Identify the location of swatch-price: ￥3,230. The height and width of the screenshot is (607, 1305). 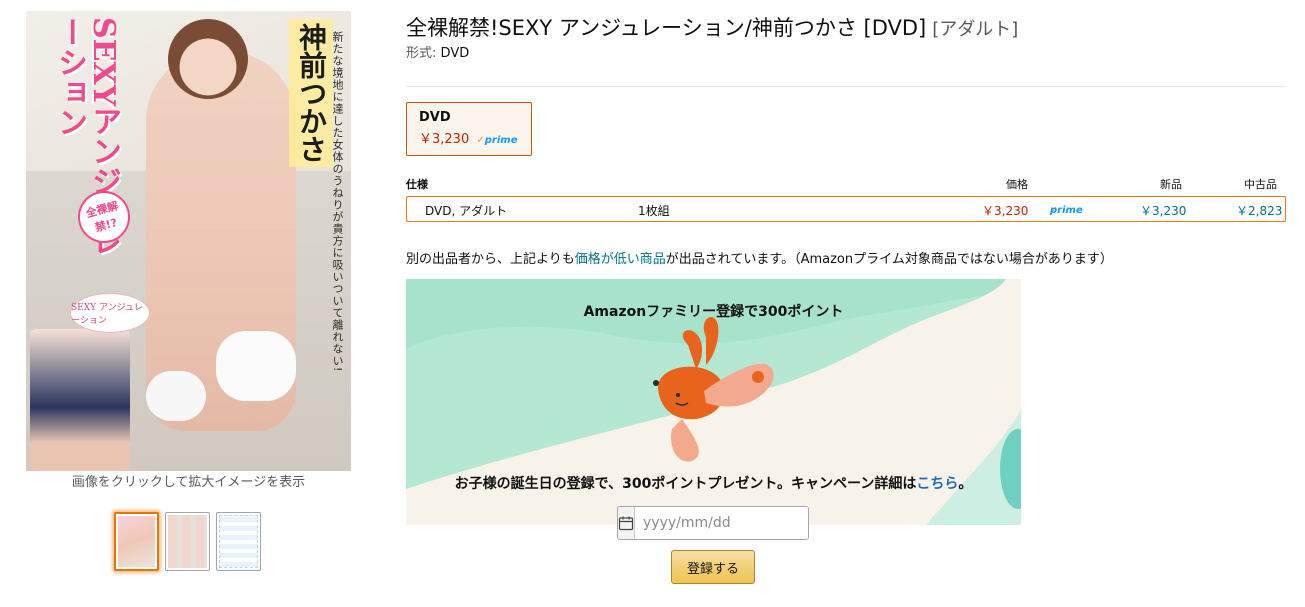
(444, 139).